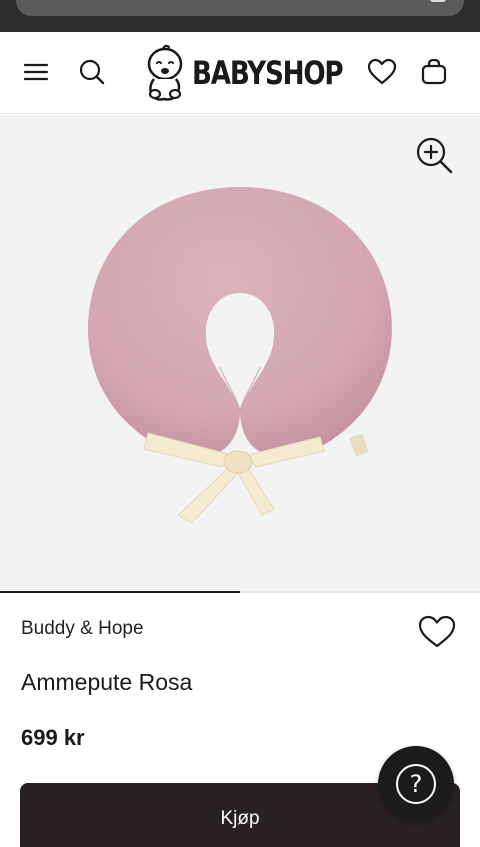 The width and height of the screenshot is (480, 847). What do you see at coordinates (240, 8) in the screenshot?
I see `address-bar` at bounding box center [240, 8].